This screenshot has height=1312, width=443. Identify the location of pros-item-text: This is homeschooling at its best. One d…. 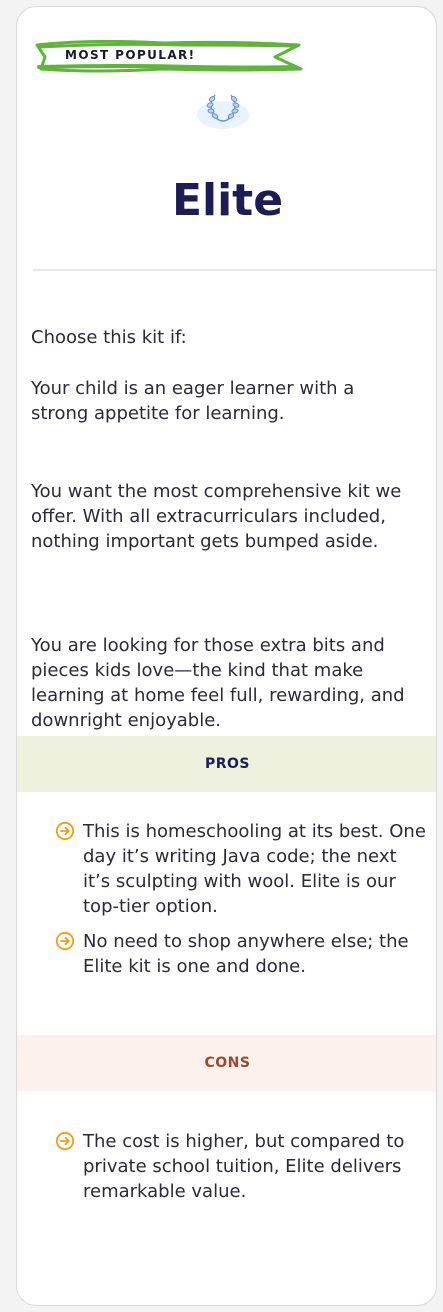
(254, 869).